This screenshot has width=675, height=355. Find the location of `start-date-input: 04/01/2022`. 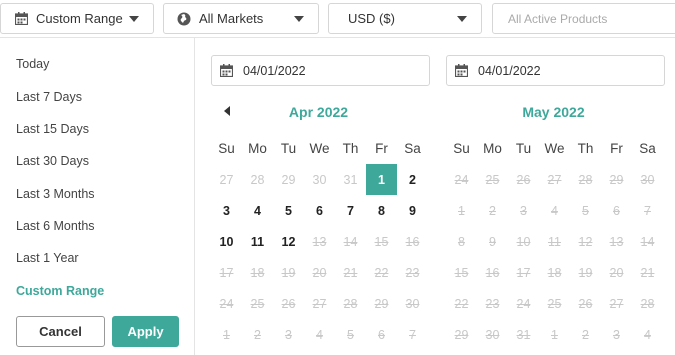

start-date-input: 04/01/2022 is located at coordinates (320, 70).